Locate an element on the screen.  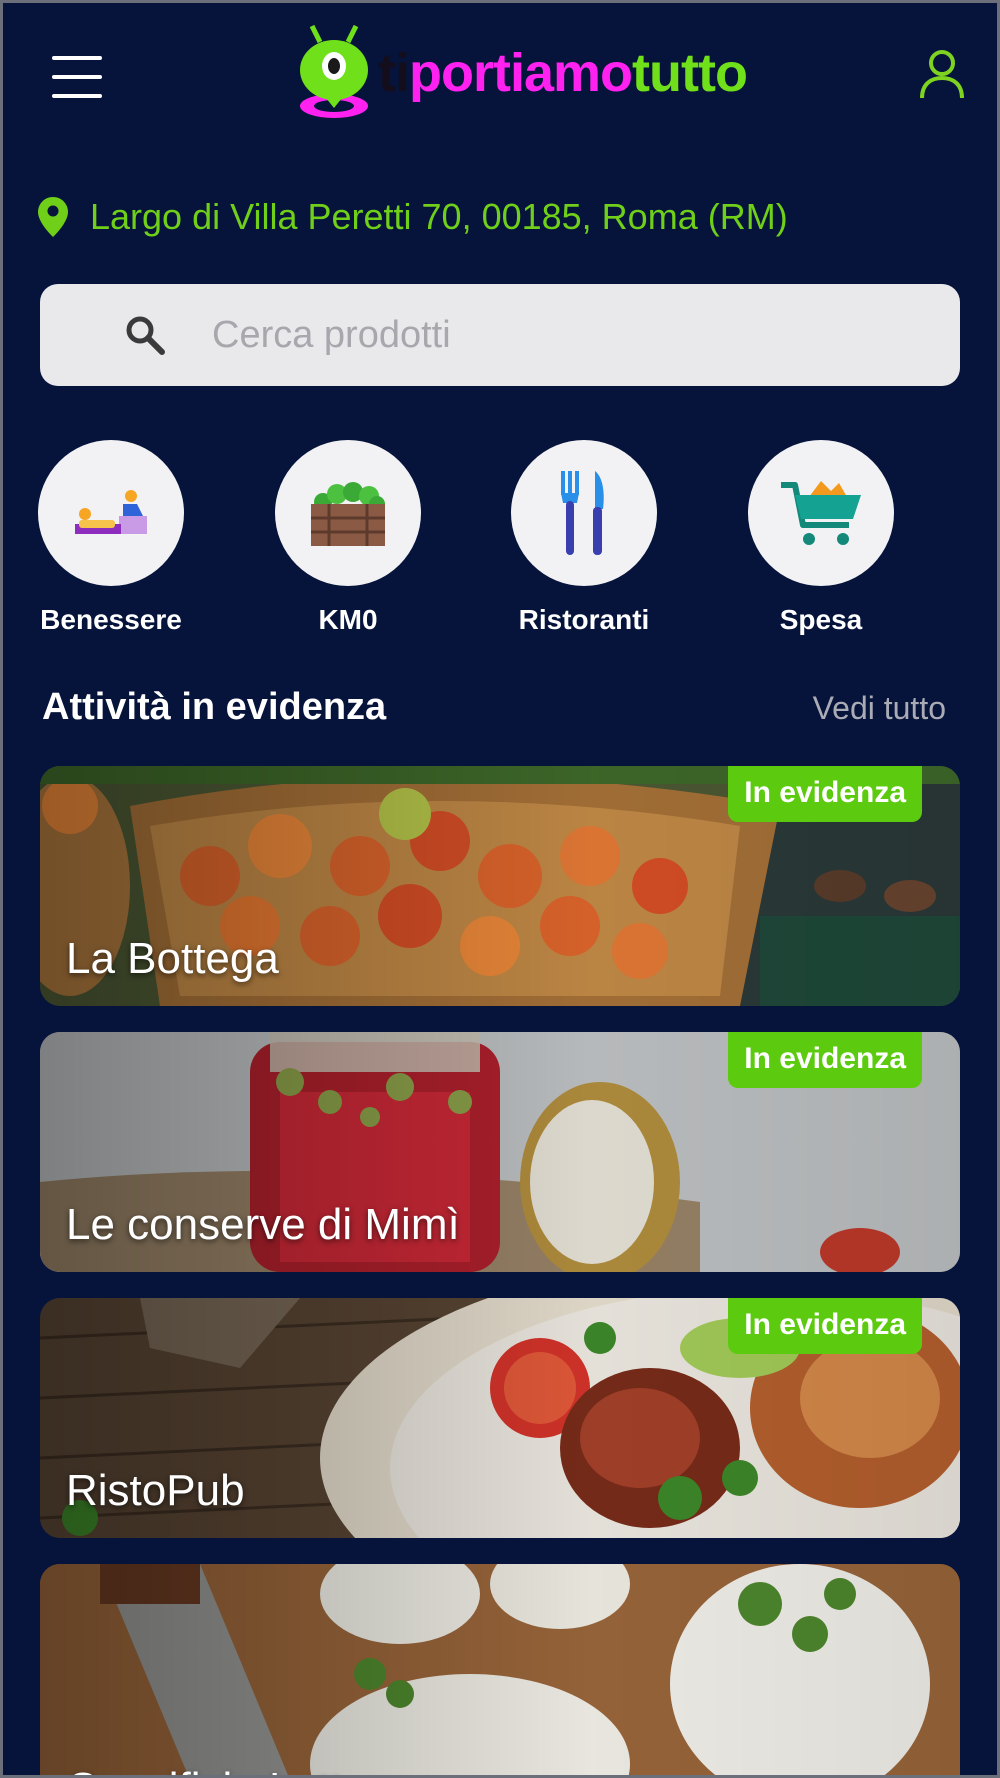
logo-part-tutto: tutto is located at coordinates (690, 73).